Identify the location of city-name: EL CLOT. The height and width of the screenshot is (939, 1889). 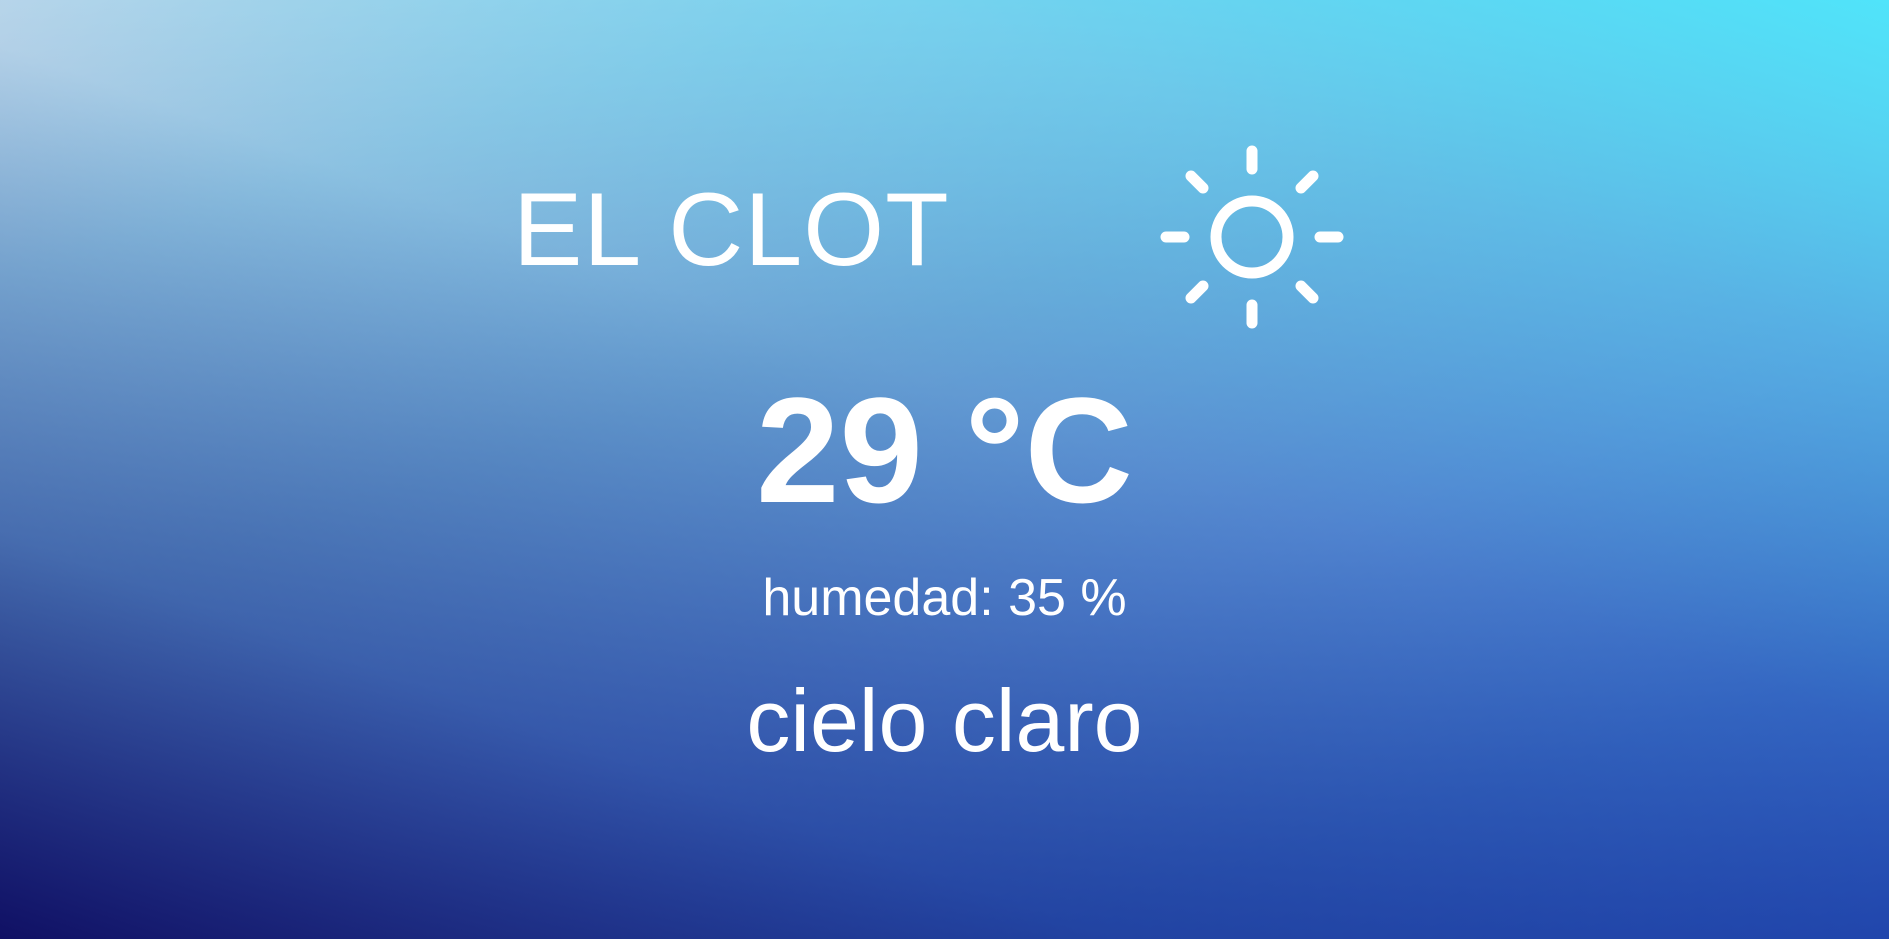
(731, 230).